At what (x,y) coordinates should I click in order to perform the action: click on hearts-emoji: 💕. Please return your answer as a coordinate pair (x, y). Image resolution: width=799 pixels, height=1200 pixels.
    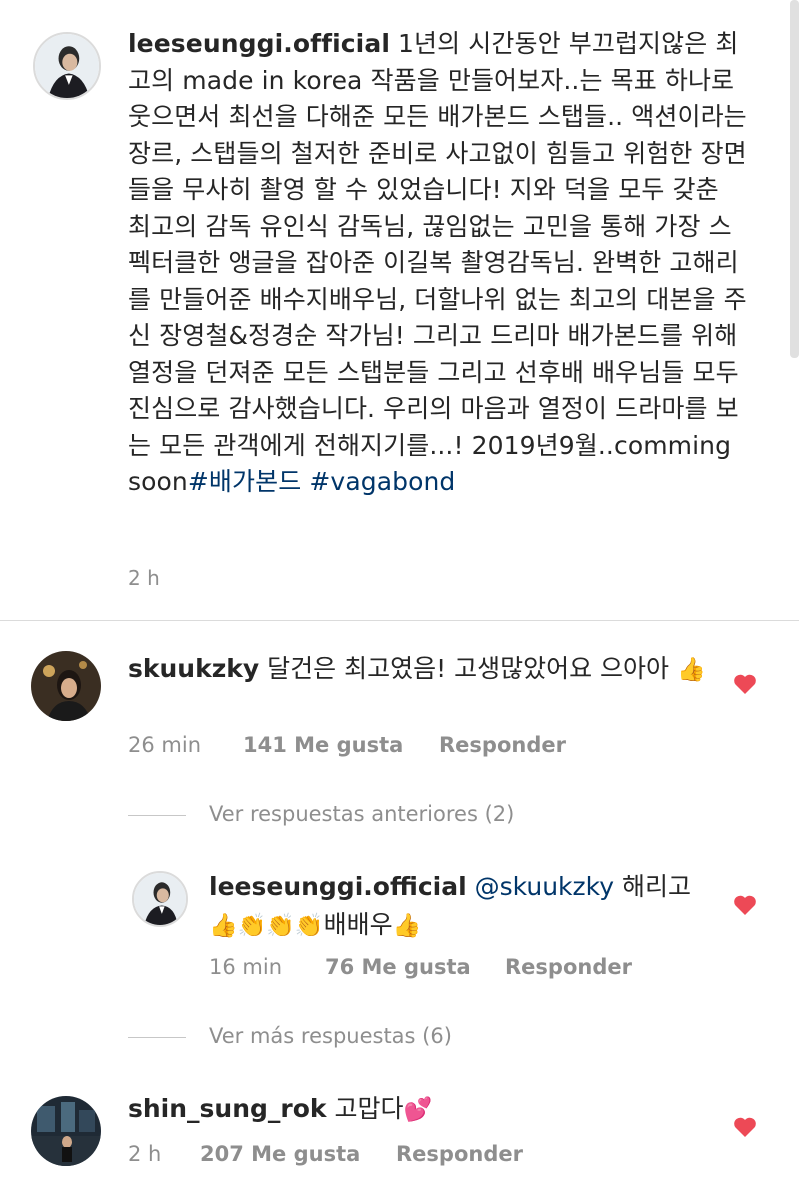
    Looking at the image, I should click on (418, 1110).